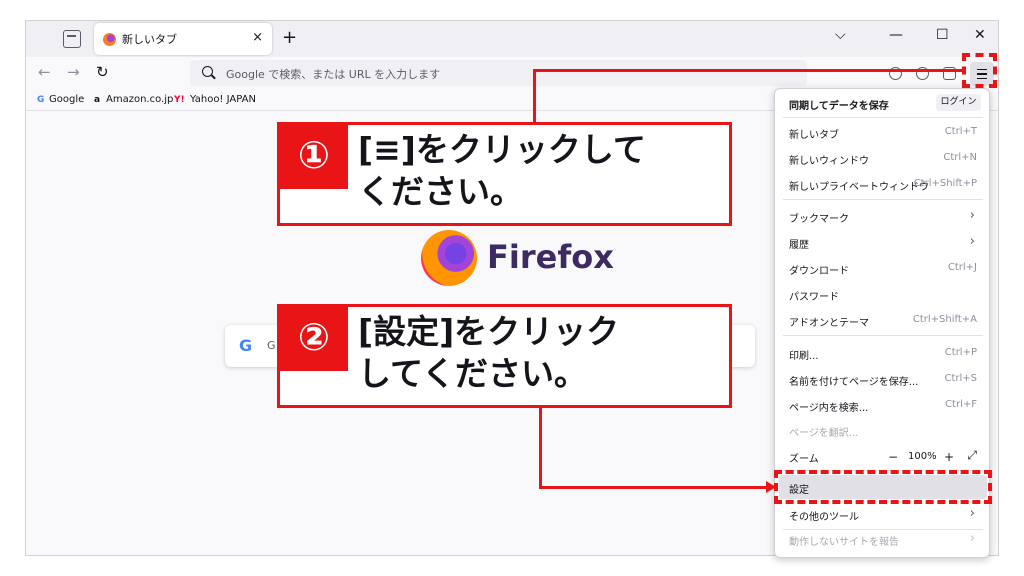 The image size is (1024, 576). I want to click on tab-title: 新しいタブ, so click(149, 39).